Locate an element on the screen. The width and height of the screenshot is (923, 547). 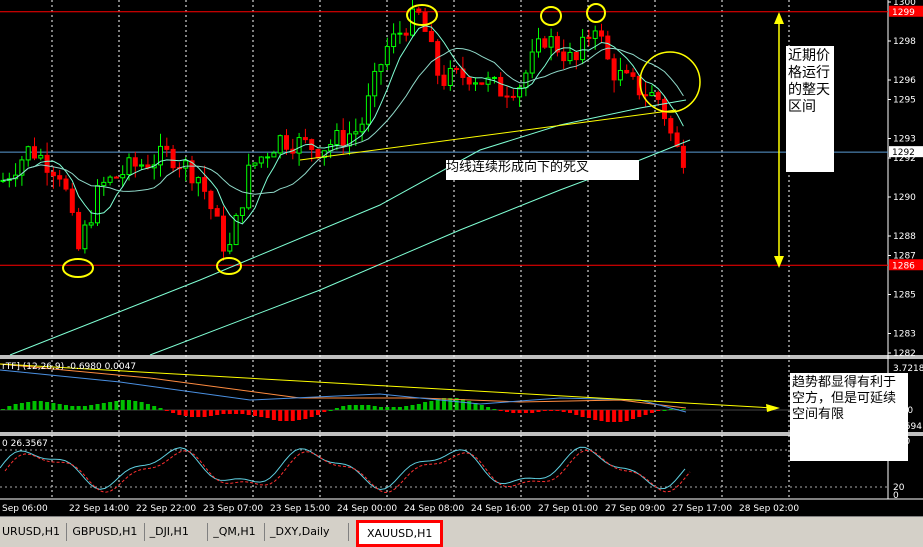
time-tick: 27 Sep 17:00 is located at coordinates (702, 509).